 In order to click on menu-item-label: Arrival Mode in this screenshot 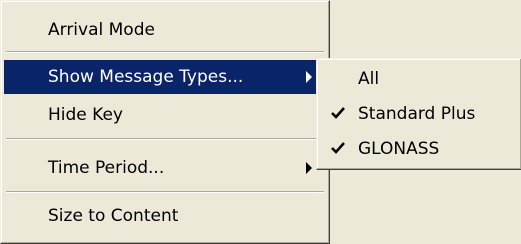, I will do `click(101, 30)`.